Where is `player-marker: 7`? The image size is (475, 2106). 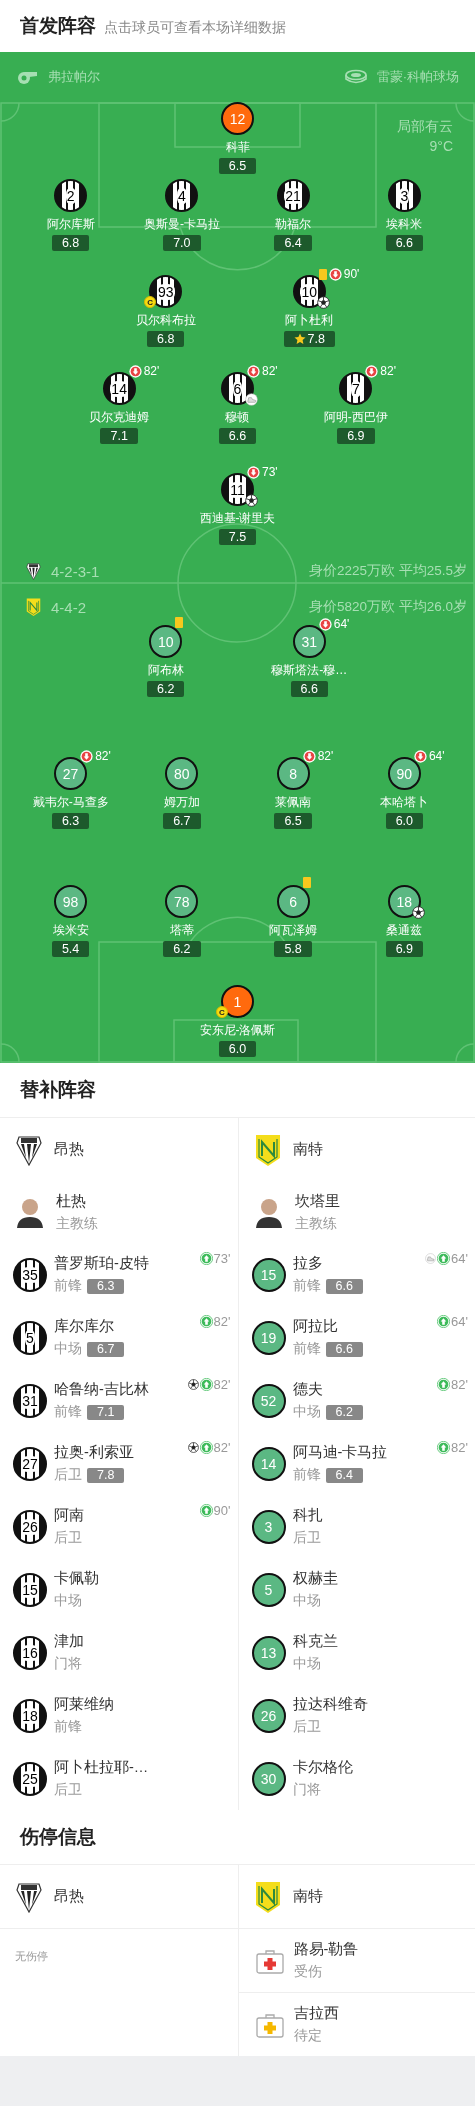
player-marker: 7 is located at coordinates (356, 388).